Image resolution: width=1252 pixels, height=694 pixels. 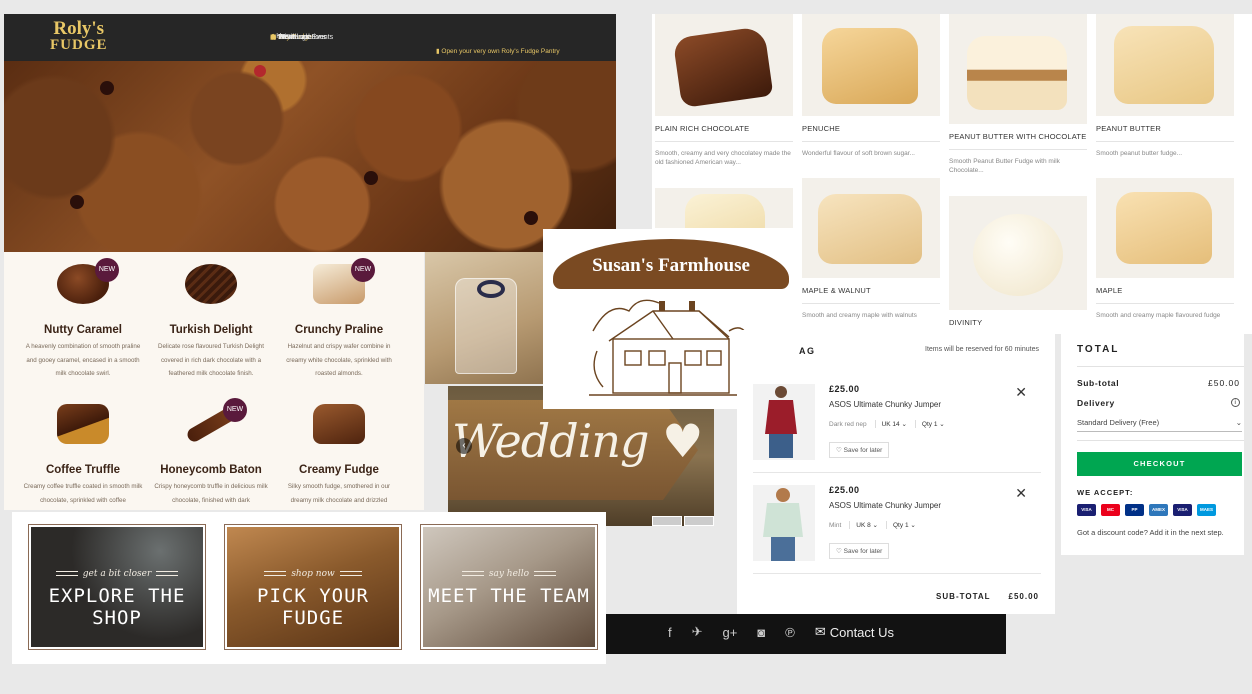 I want to click on product-card, so click(x=724, y=208).